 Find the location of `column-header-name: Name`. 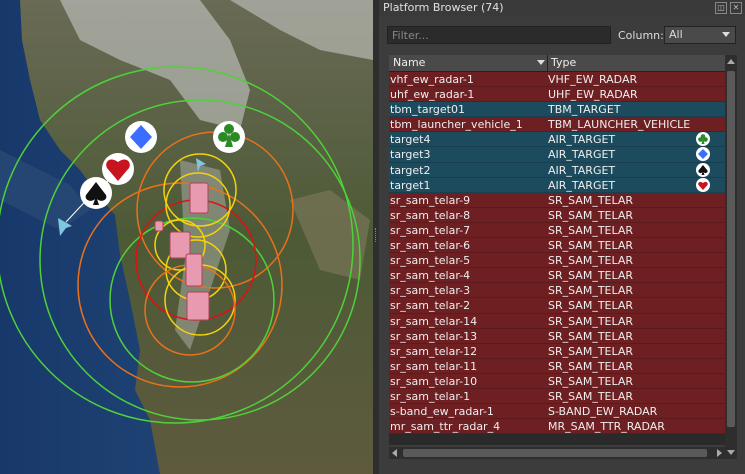

column-header-name: Name is located at coordinates (409, 62).